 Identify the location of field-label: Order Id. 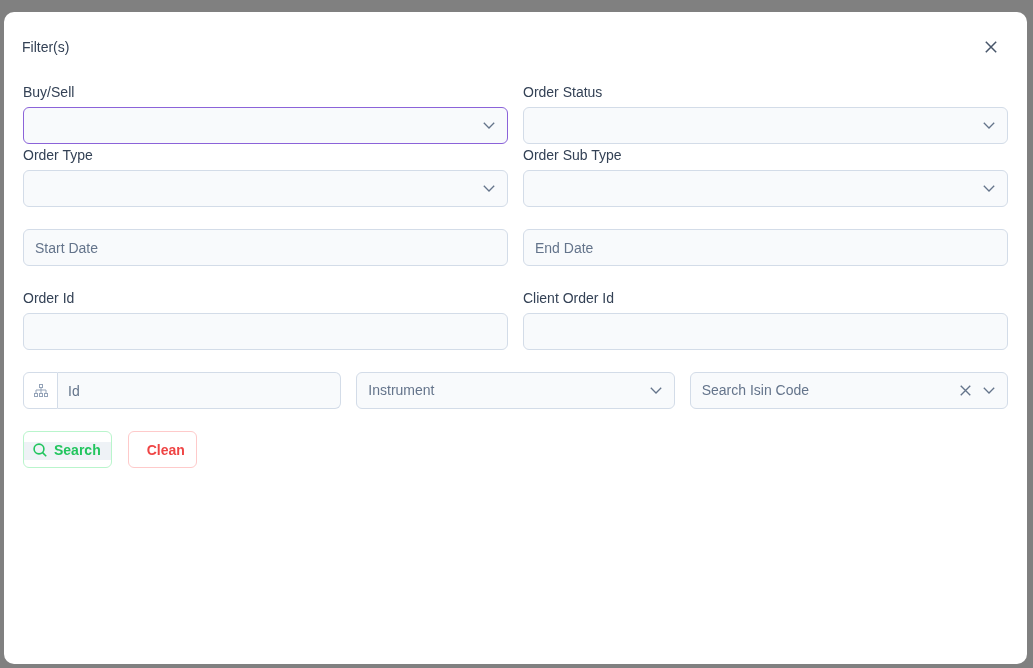
(49, 298).